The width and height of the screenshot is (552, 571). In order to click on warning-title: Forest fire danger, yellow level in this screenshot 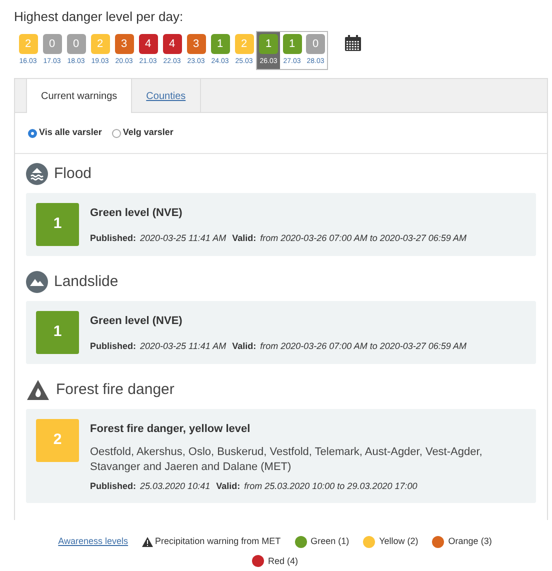, I will do `click(171, 429)`.